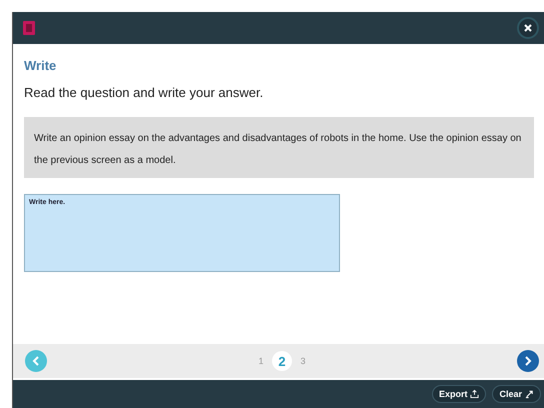  I want to click on export-button: Export, so click(459, 394).